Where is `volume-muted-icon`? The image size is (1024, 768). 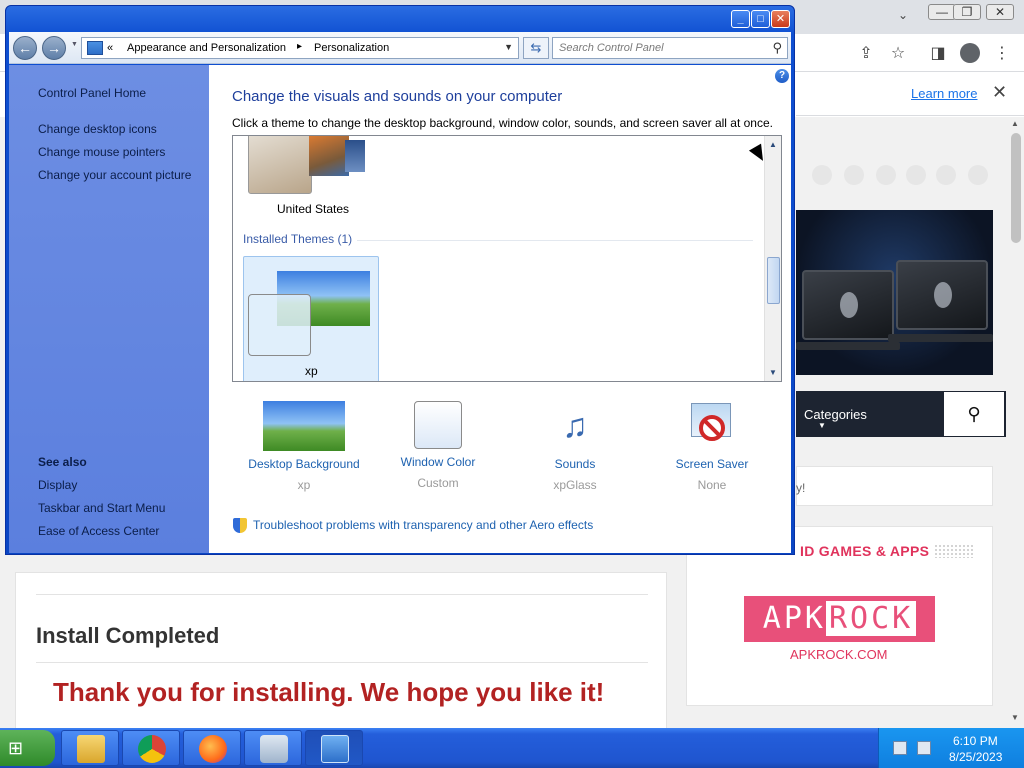
volume-muted-icon is located at coordinates (924, 748).